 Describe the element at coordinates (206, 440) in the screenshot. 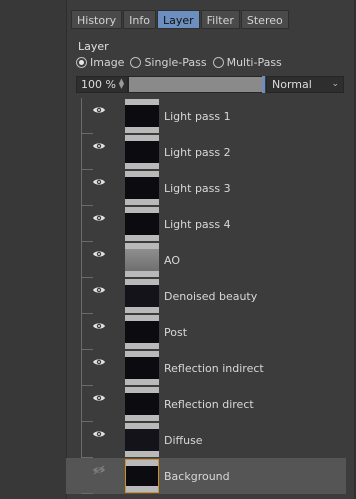

I see `layer-row: Diffuse` at that location.